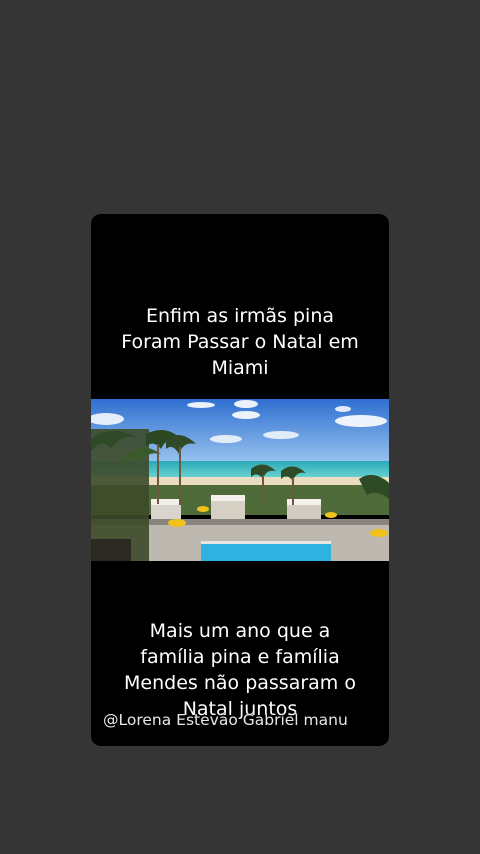 The width and height of the screenshot is (480, 854). I want to click on caption-top-line: Foram Passar o Natal em, so click(240, 342).